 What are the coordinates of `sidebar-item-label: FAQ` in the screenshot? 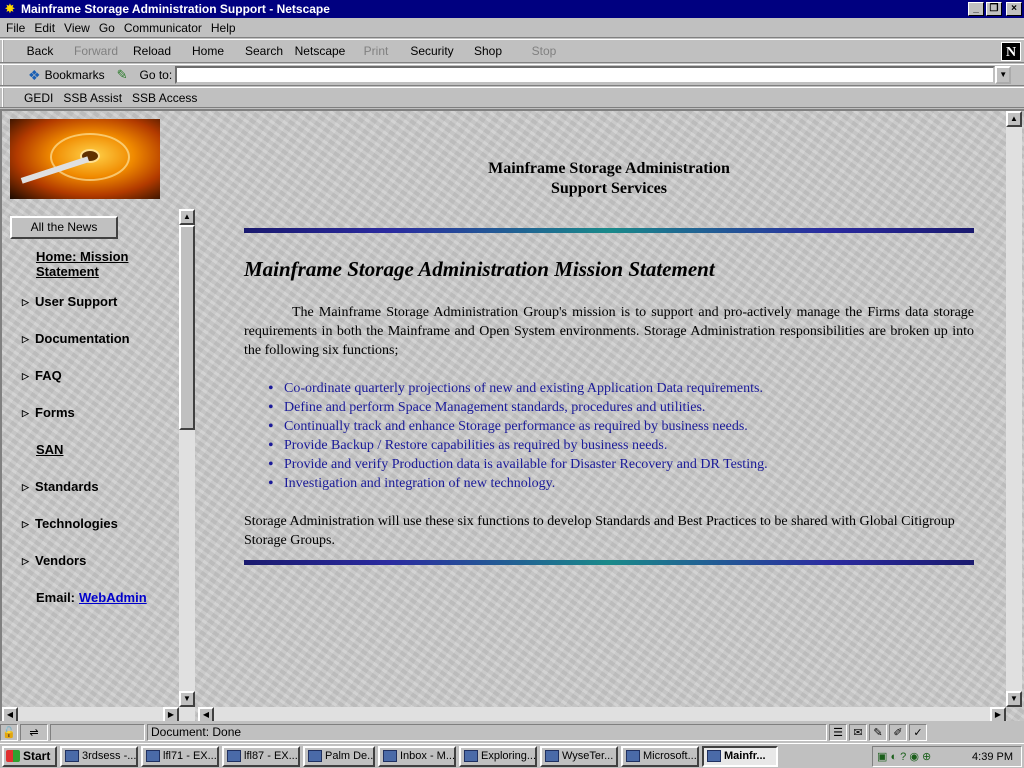 It's located at (48, 376).